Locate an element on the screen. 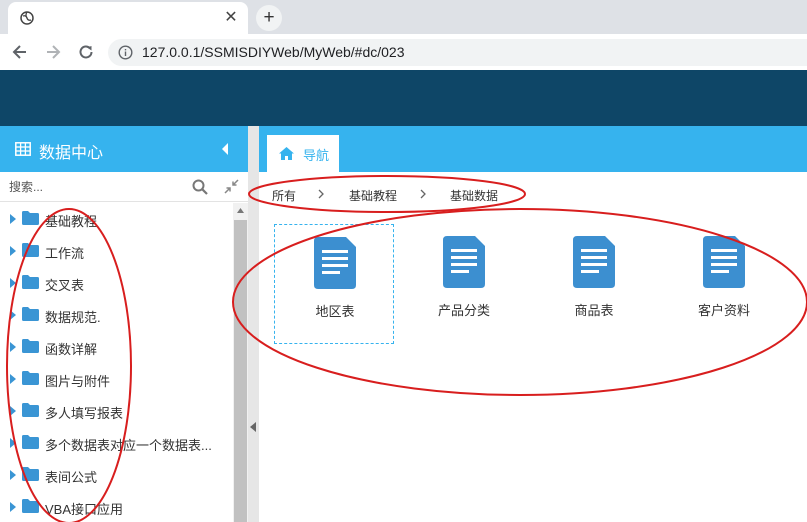 This screenshot has width=807, height=522. search-icon is located at coordinates (200, 187).